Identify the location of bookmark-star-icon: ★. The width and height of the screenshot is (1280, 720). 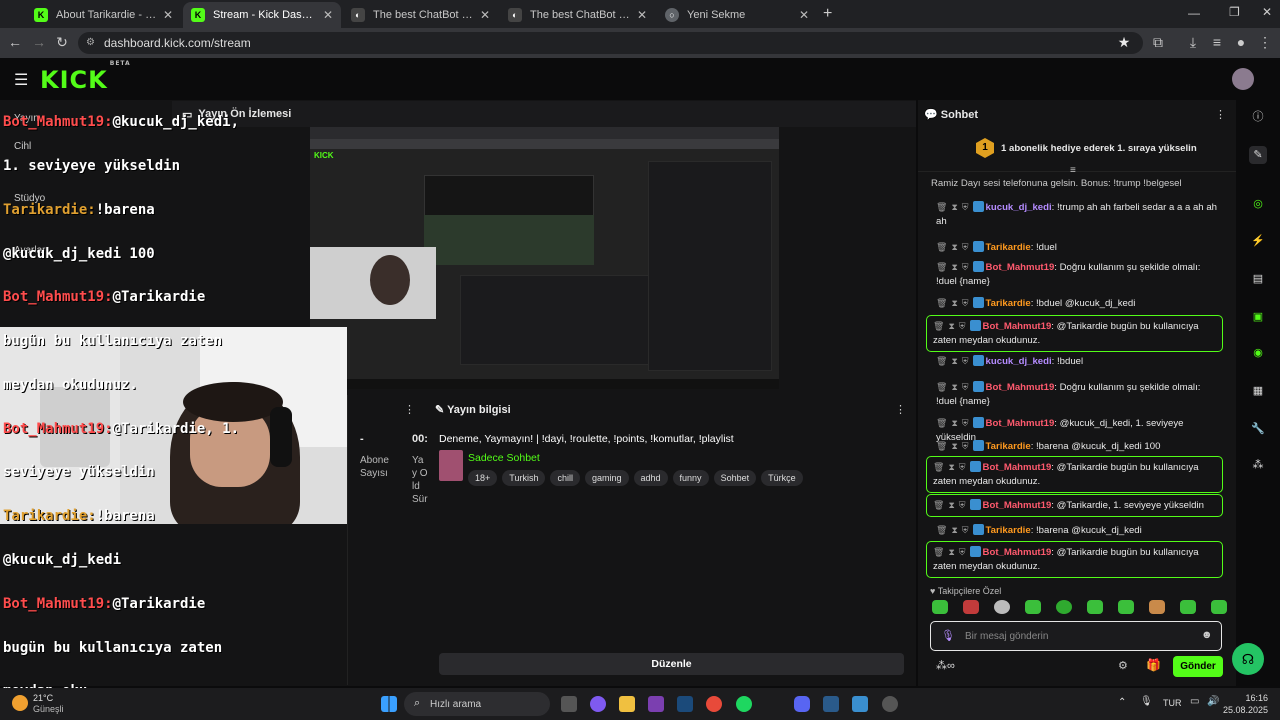
(1124, 42).